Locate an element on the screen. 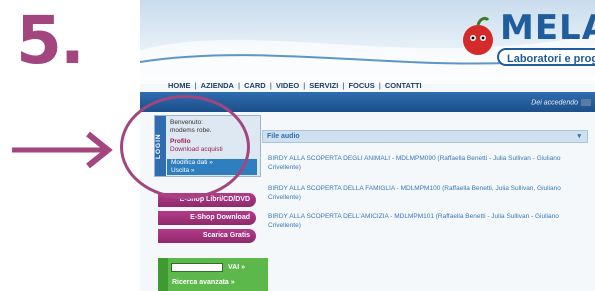 The width and height of the screenshot is (595, 291). site-logo: MELA is located at coordinates (547, 28).